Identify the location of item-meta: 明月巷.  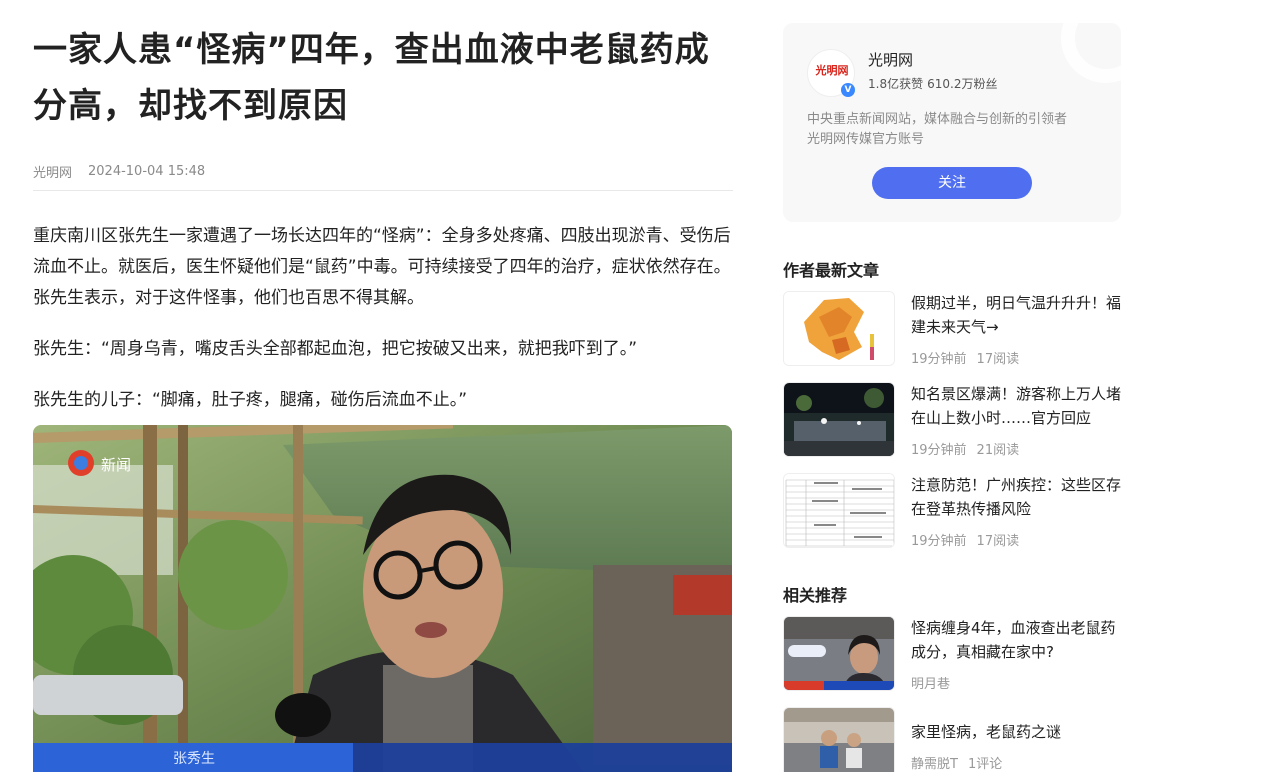
(930, 682).